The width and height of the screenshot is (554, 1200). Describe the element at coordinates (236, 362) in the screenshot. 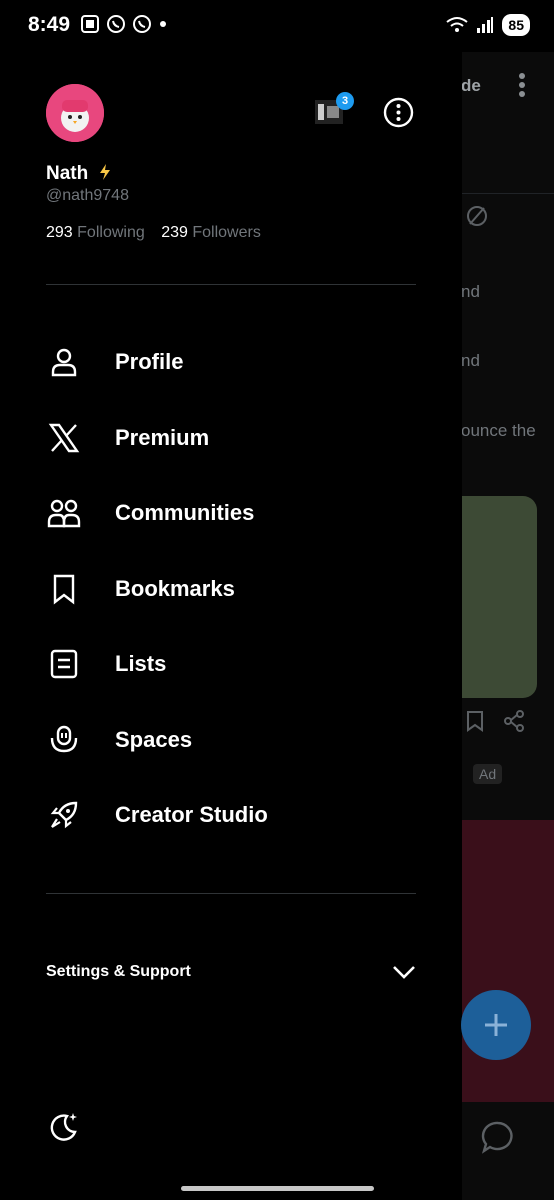

I see `menu-item-profile: Profile` at that location.